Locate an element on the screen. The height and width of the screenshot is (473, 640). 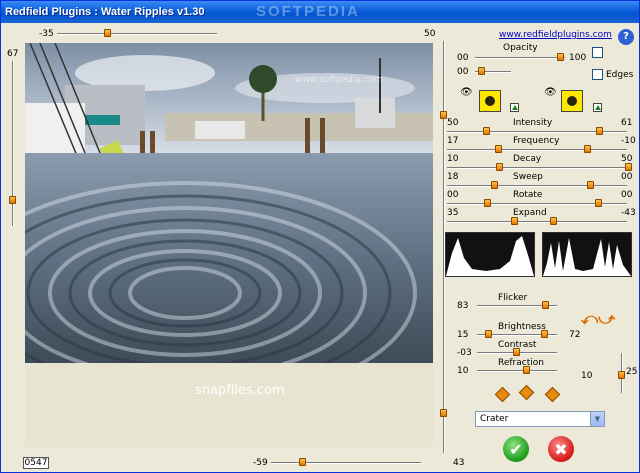
param-right-value: 00 is located at coordinates (627, 195).